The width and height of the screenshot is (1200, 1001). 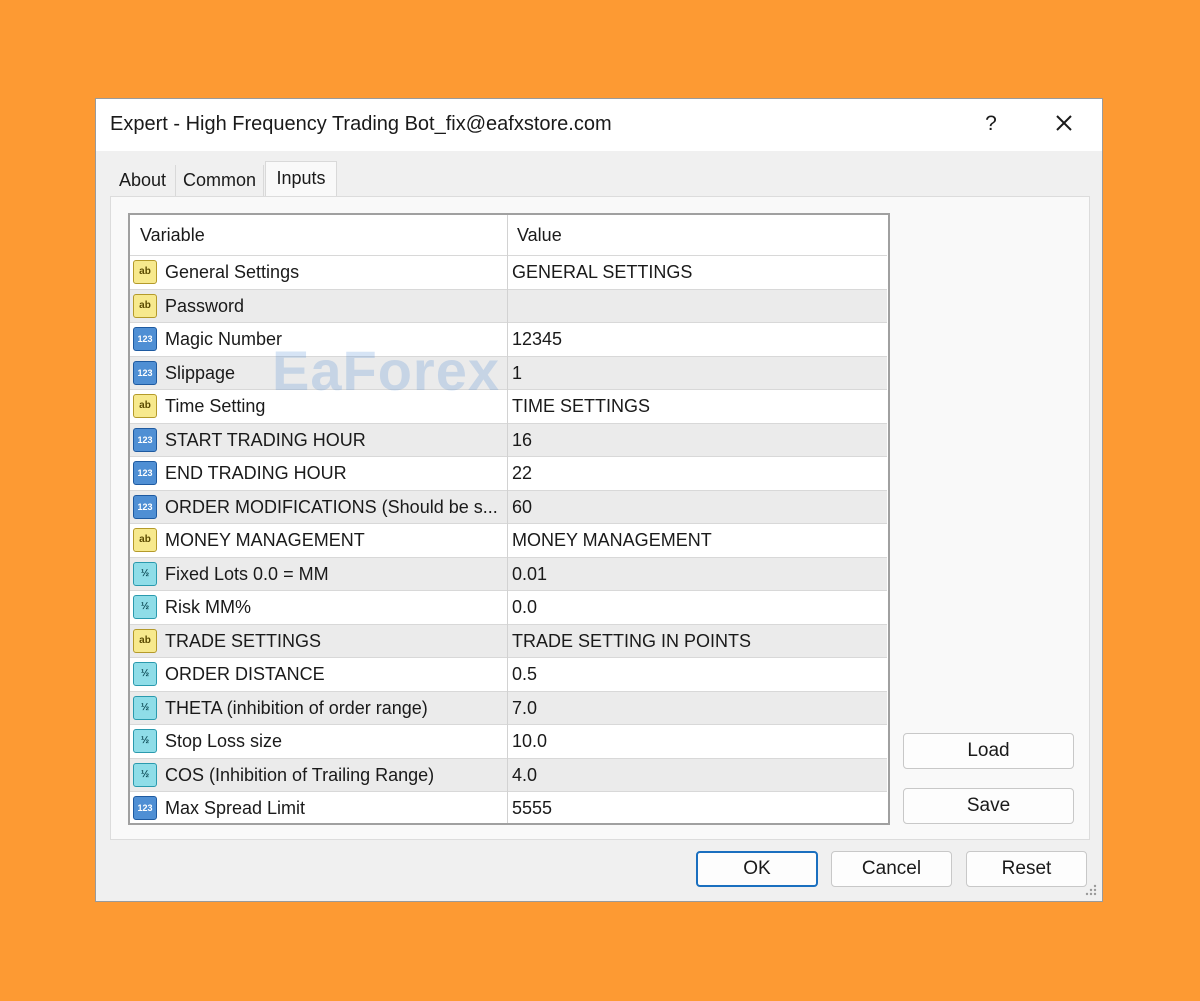 What do you see at coordinates (224, 741) in the screenshot?
I see `variable-name: Stop Loss size` at bounding box center [224, 741].